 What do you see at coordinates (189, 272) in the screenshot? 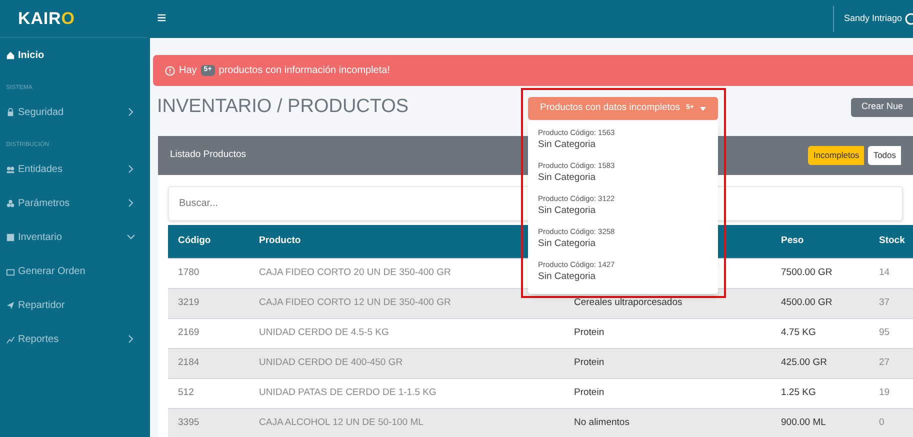
I see `table-cell: 1780` at bounding box center [189, 272].